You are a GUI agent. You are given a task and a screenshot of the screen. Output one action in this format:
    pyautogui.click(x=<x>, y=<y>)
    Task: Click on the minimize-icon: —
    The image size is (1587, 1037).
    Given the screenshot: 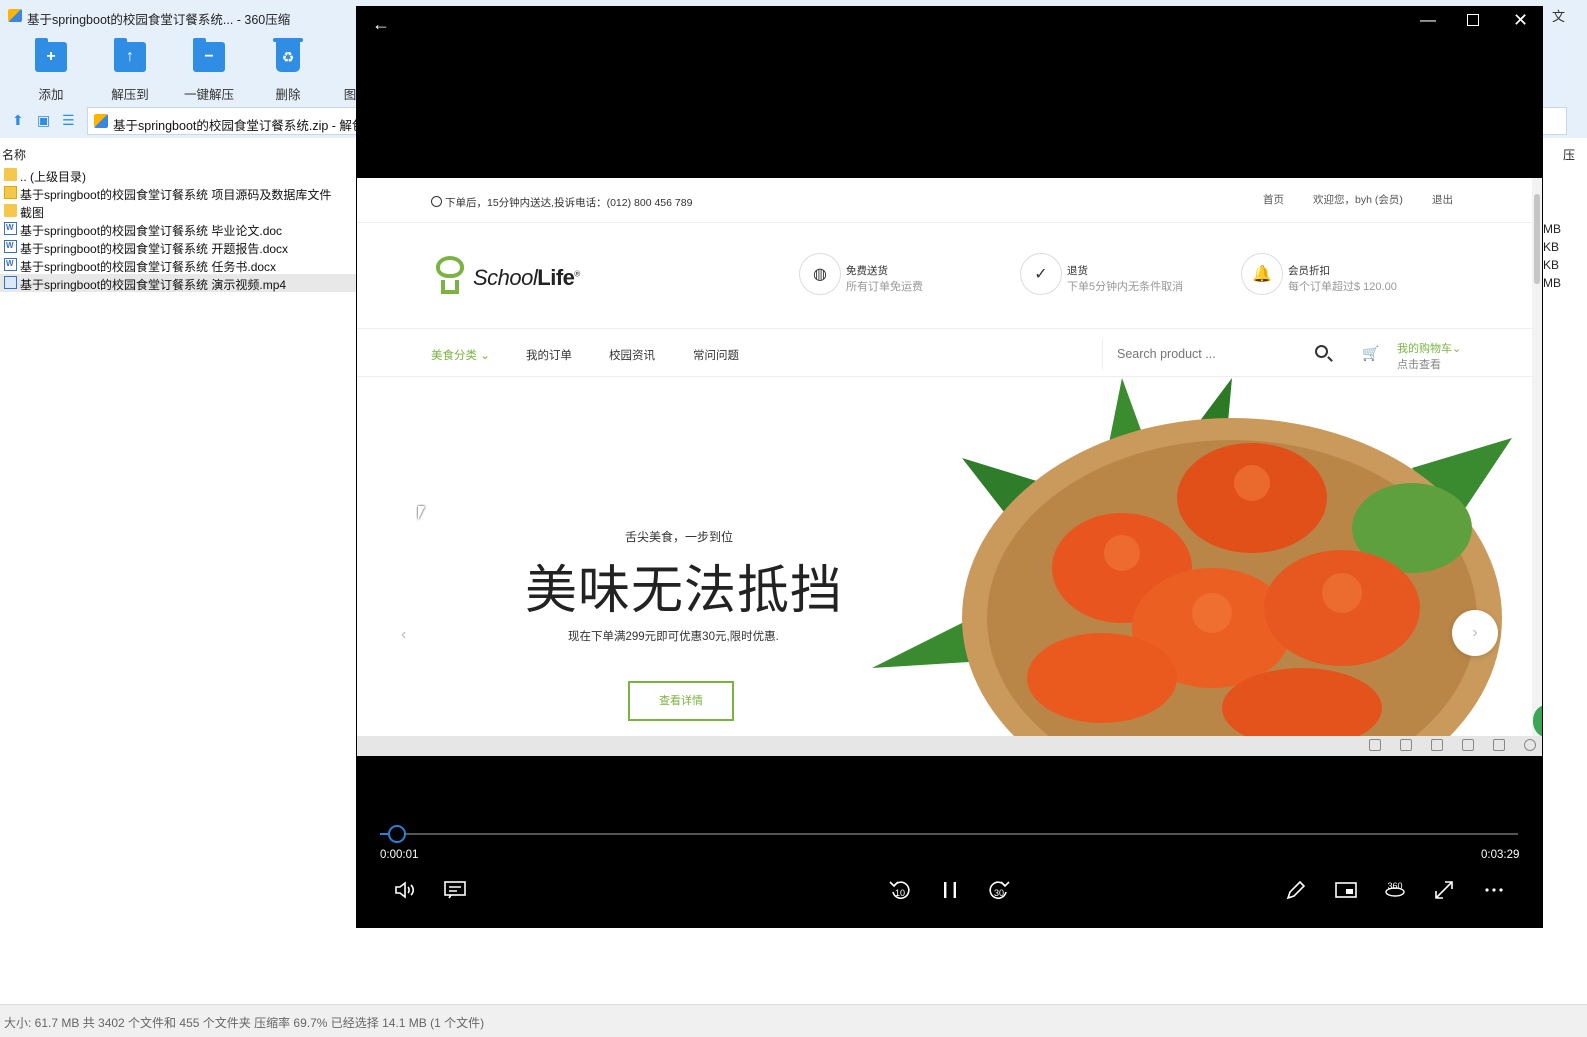 What is the action you would take?
    pyautogui.click(x=1428, y=21)
    